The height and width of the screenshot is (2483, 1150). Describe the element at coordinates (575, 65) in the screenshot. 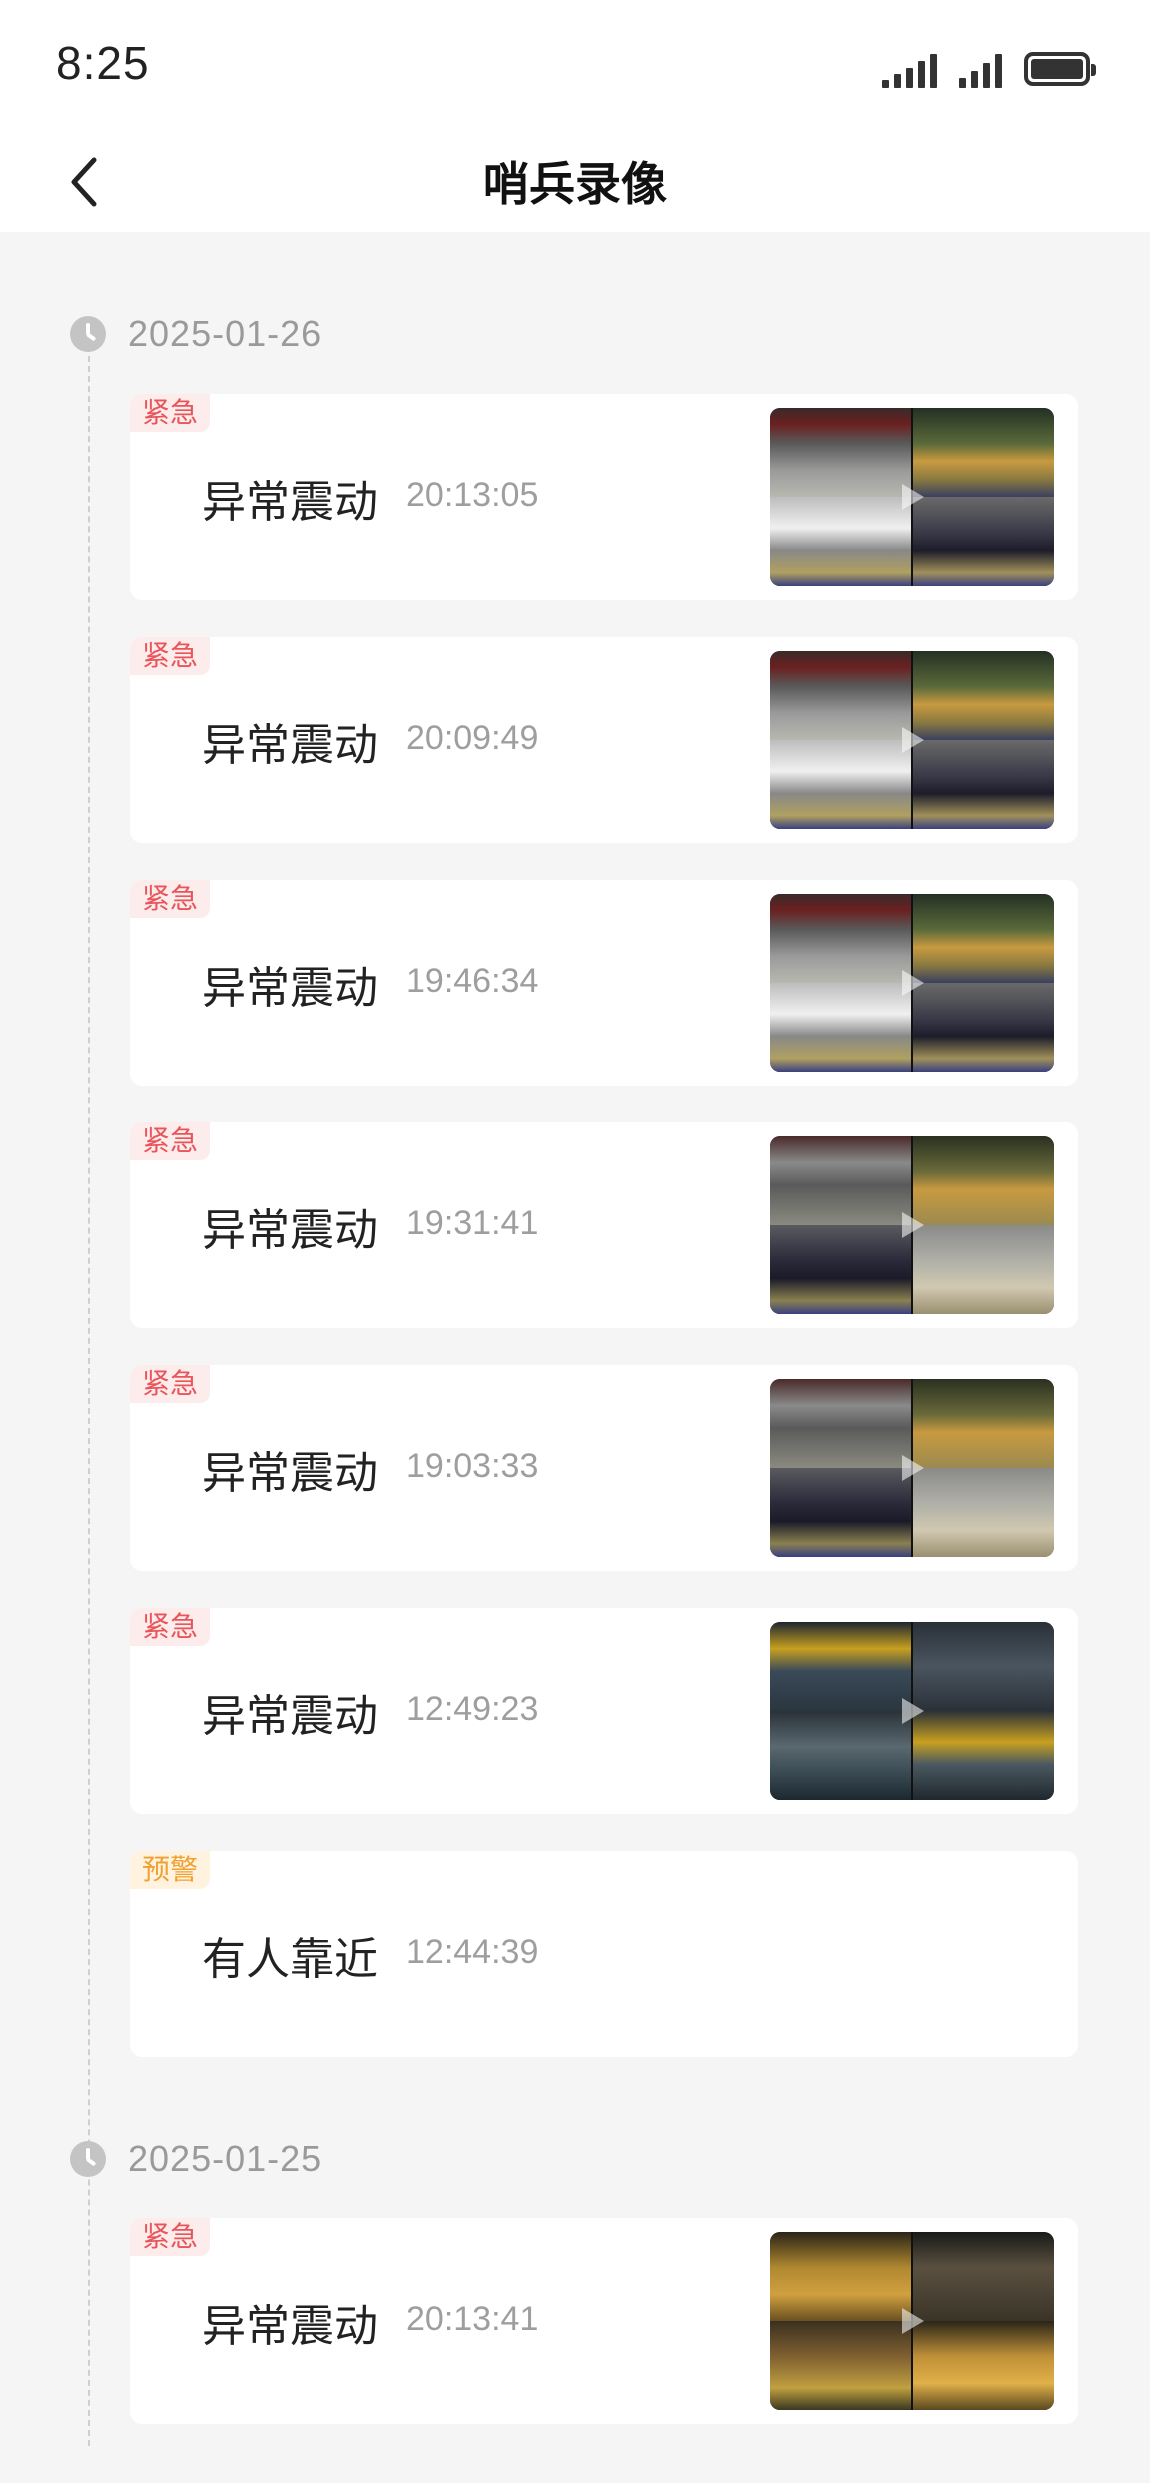

I see `status-bar: 8:25` at that location.